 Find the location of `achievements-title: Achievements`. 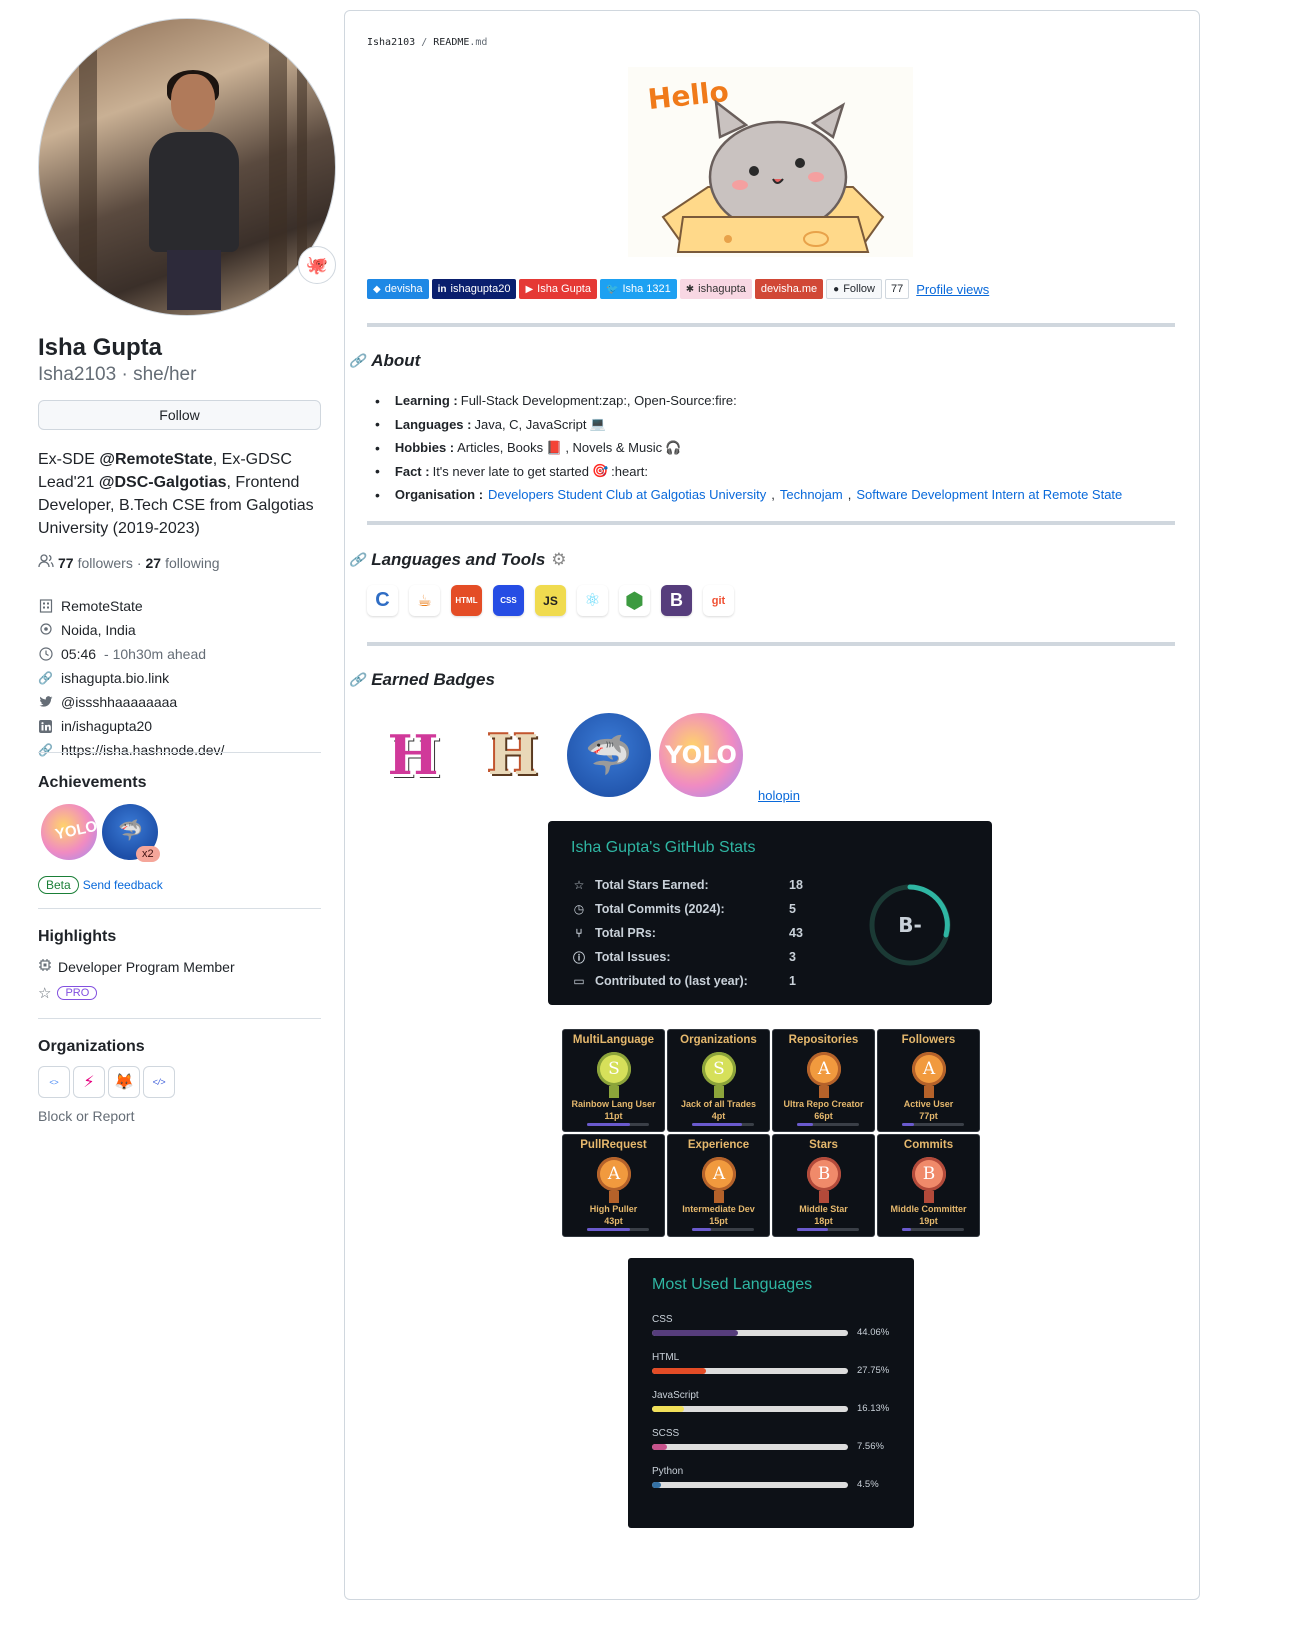

achievements-title: Achievements is located at coordinates (92, 783).